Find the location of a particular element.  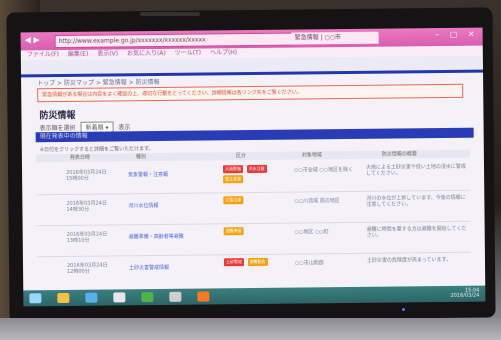

row-link: 避難準備・高齢者等避難 is located at coordinates (156, 237).